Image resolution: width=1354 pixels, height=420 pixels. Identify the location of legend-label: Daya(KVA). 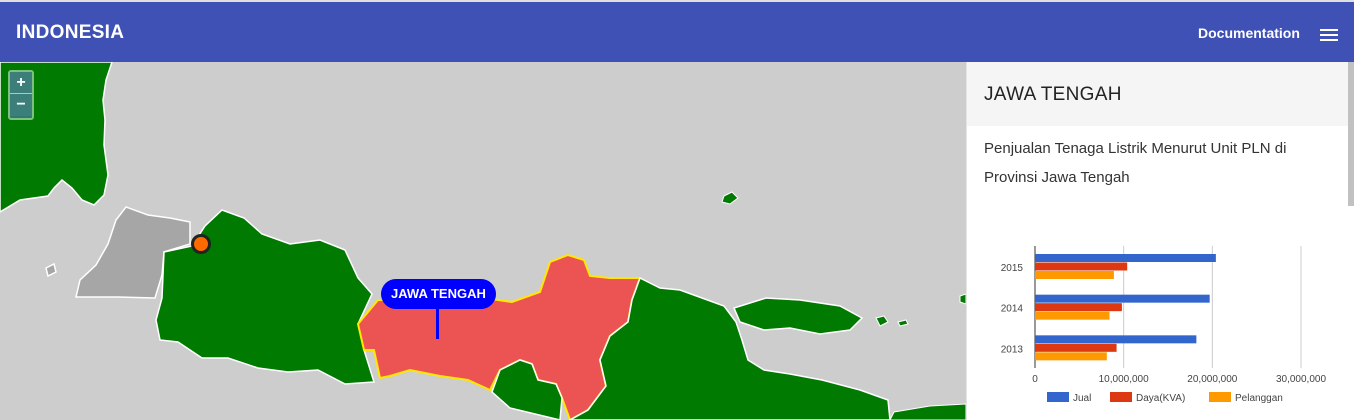
(1160, 398).